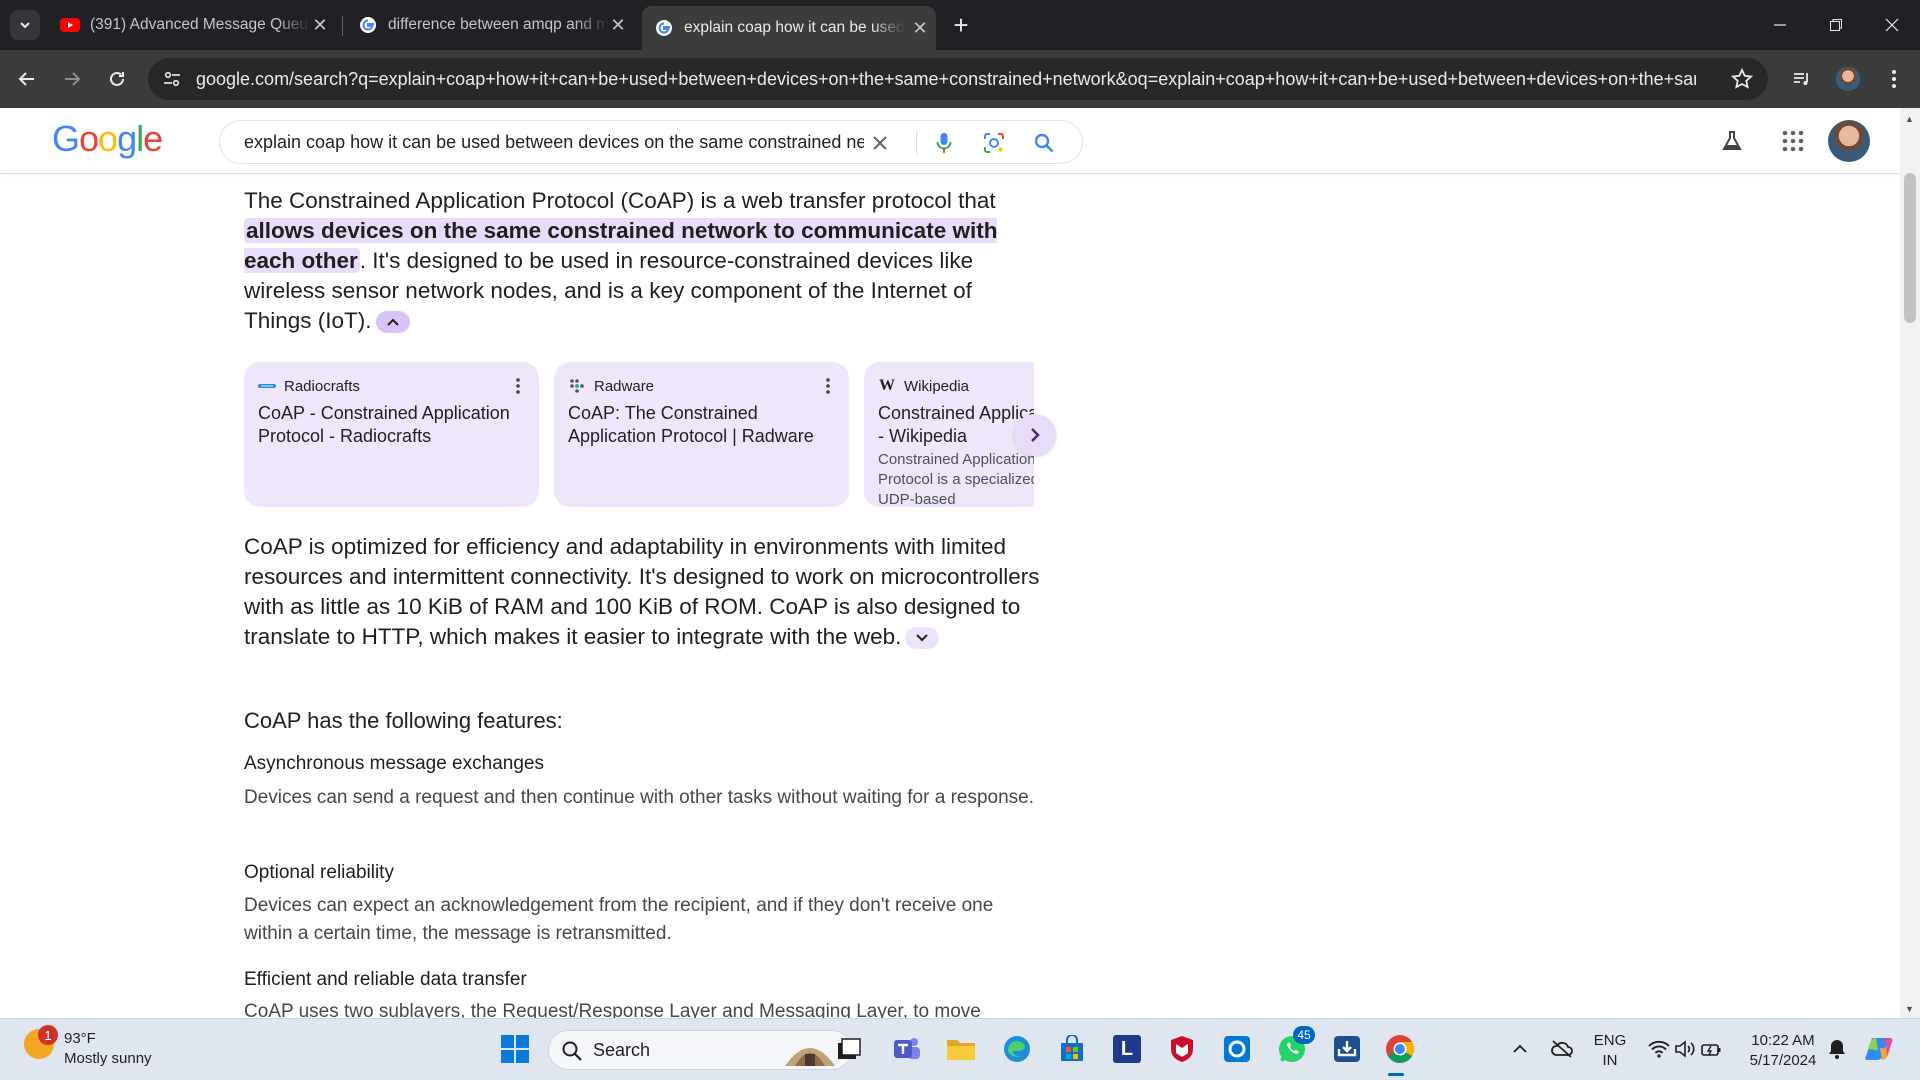 The image size is (1920, 1080). I want to click on flask-icon, so click(1732, 140).